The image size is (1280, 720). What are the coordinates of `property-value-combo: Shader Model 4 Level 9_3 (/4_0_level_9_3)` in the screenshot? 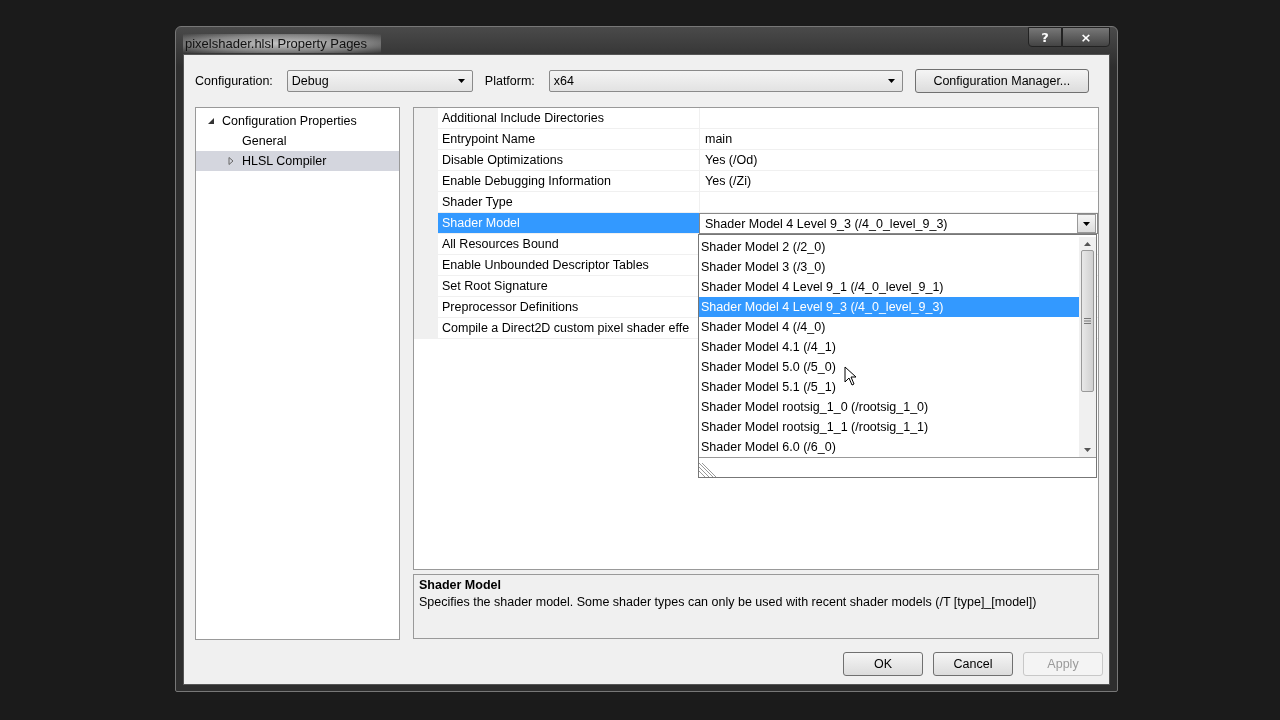 It's located at (898, 223).